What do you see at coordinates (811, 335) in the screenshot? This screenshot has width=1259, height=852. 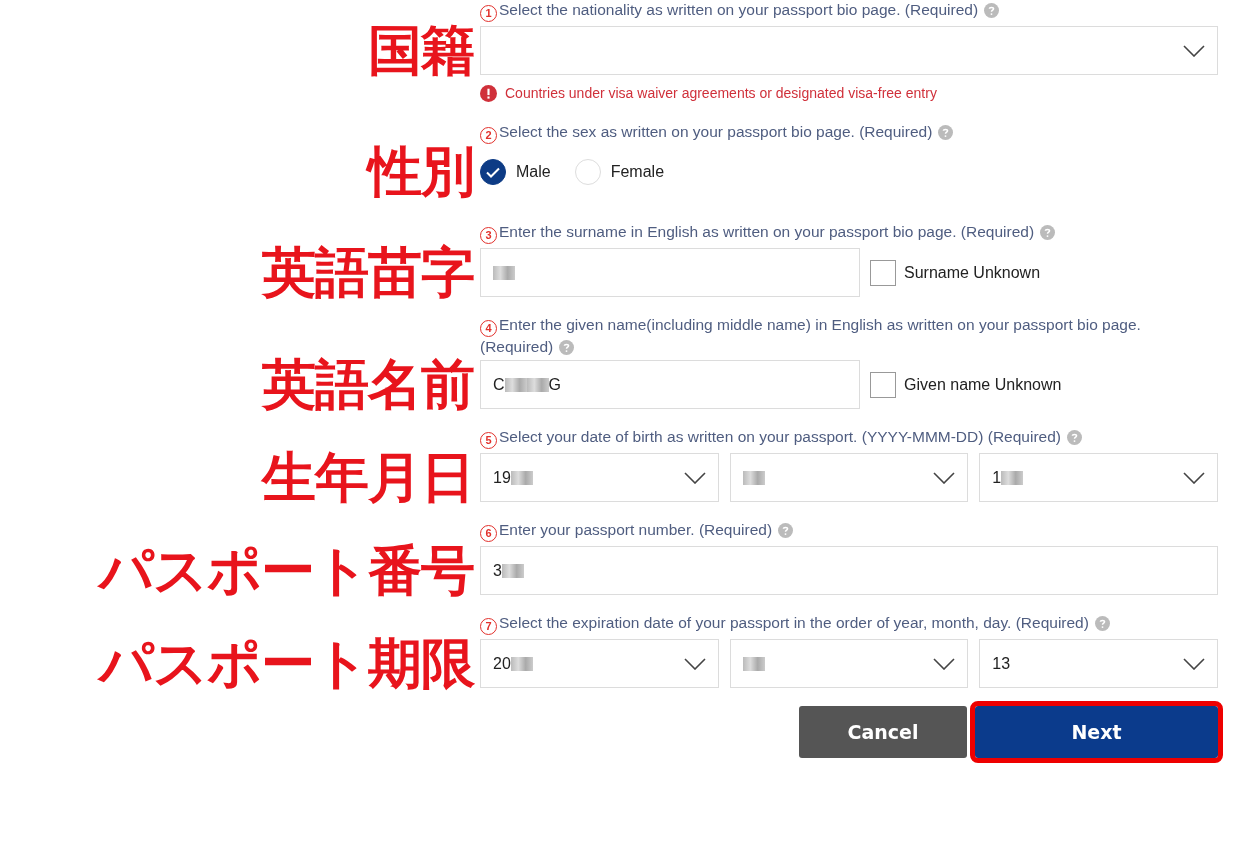 I see `question-text: 4 Enter the given name(including middle name) in English as written on your passport bio page. (Required)` at bounding box center [811, 335].